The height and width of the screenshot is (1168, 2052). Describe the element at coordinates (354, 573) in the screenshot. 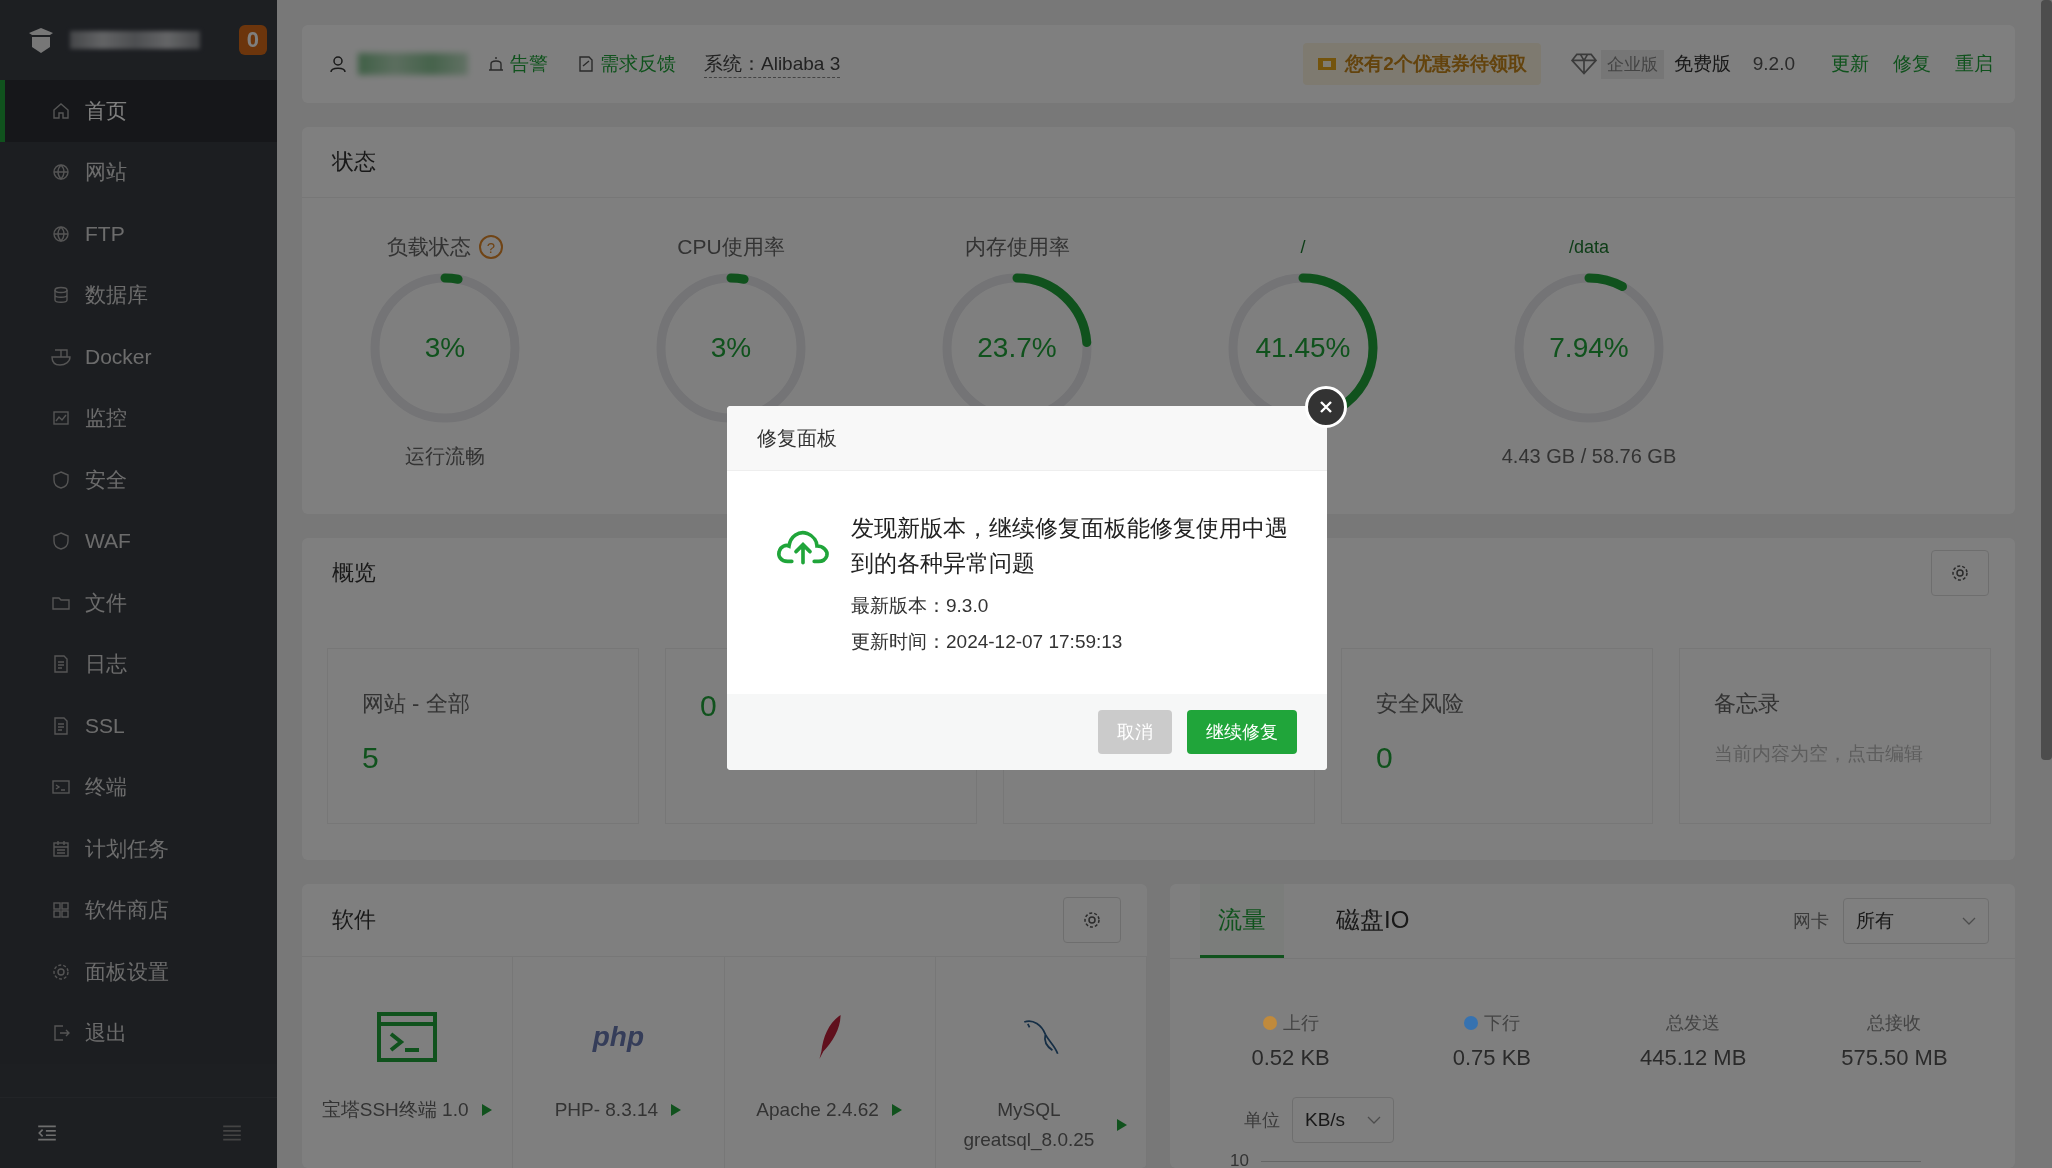

I see `card-title: 概览` at that location.